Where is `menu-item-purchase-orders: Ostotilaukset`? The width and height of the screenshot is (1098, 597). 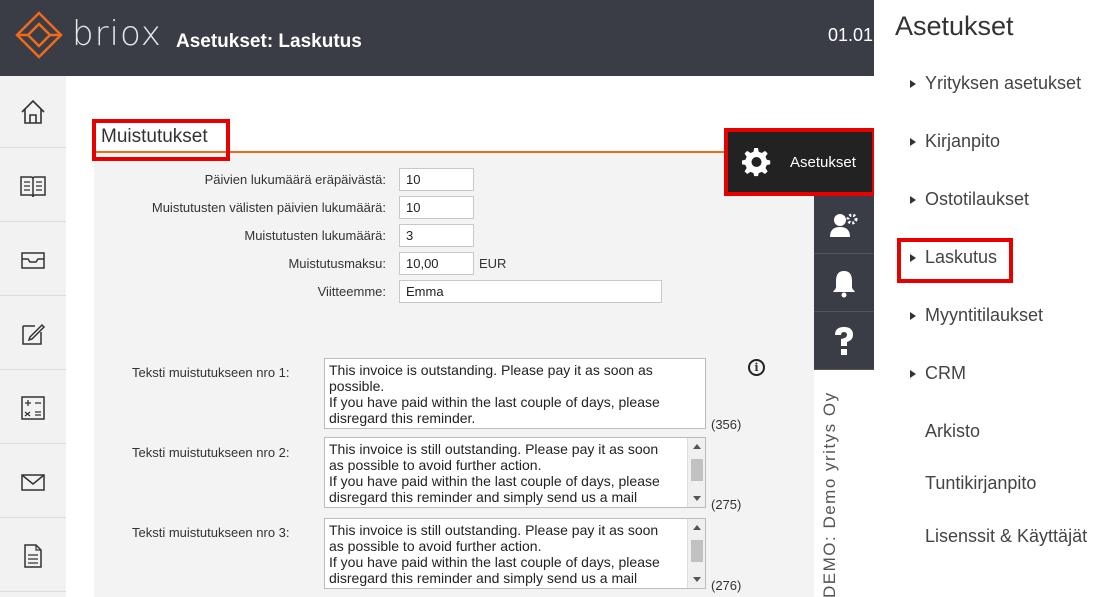
menu-item-purchase-orders: Ostotilaukset is located at coordinates (977, 199).